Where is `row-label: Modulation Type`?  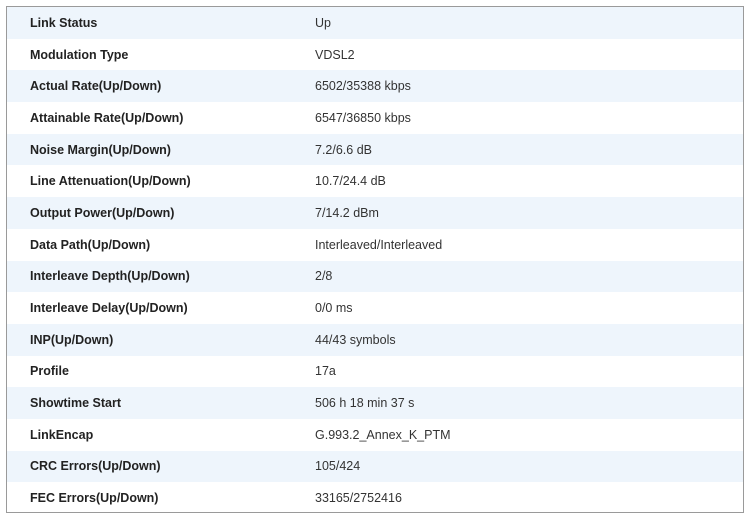
row-label: Modulation Type is located at coordinates (79, 54).